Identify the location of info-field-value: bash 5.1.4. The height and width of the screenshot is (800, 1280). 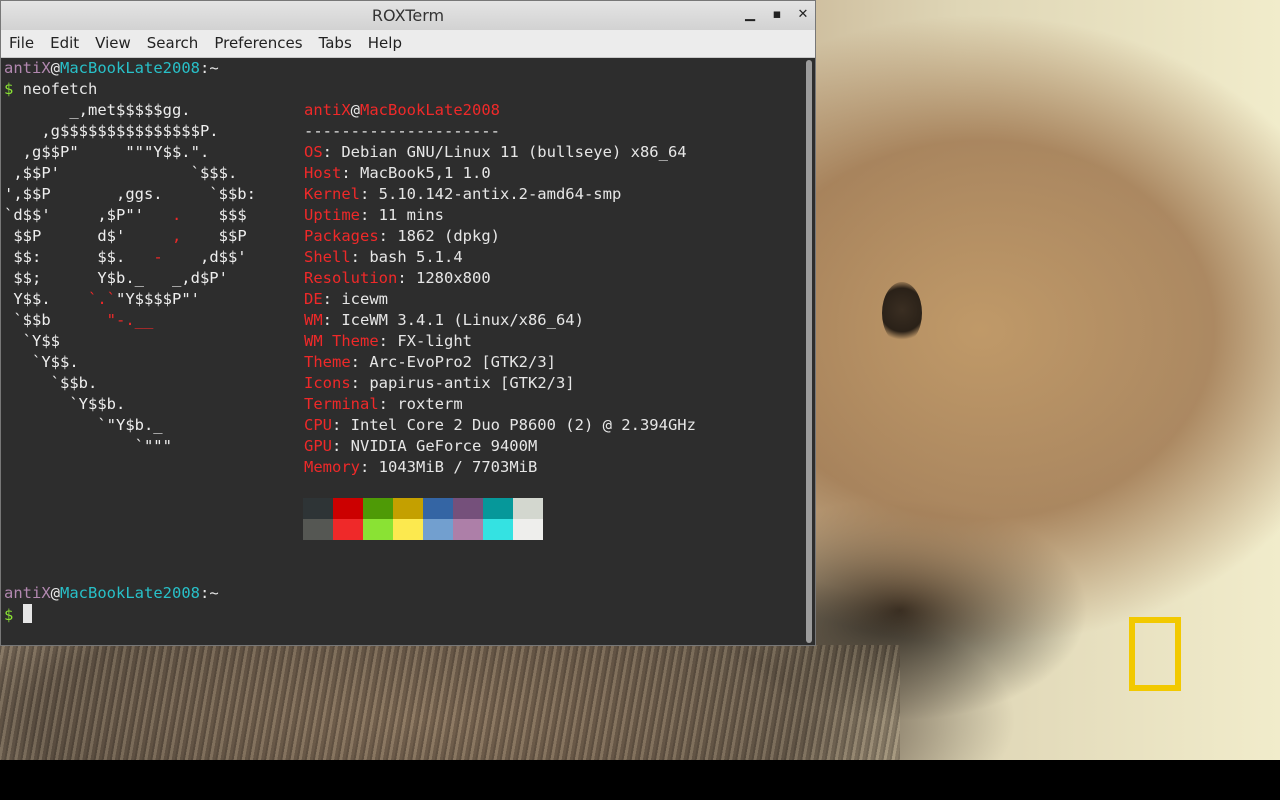
(416, 257).